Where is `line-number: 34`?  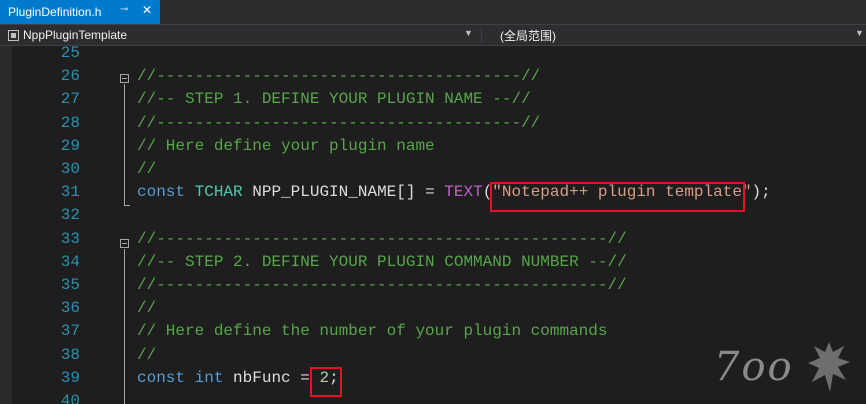 line-number: 34 is located at coordinates (70, 261).